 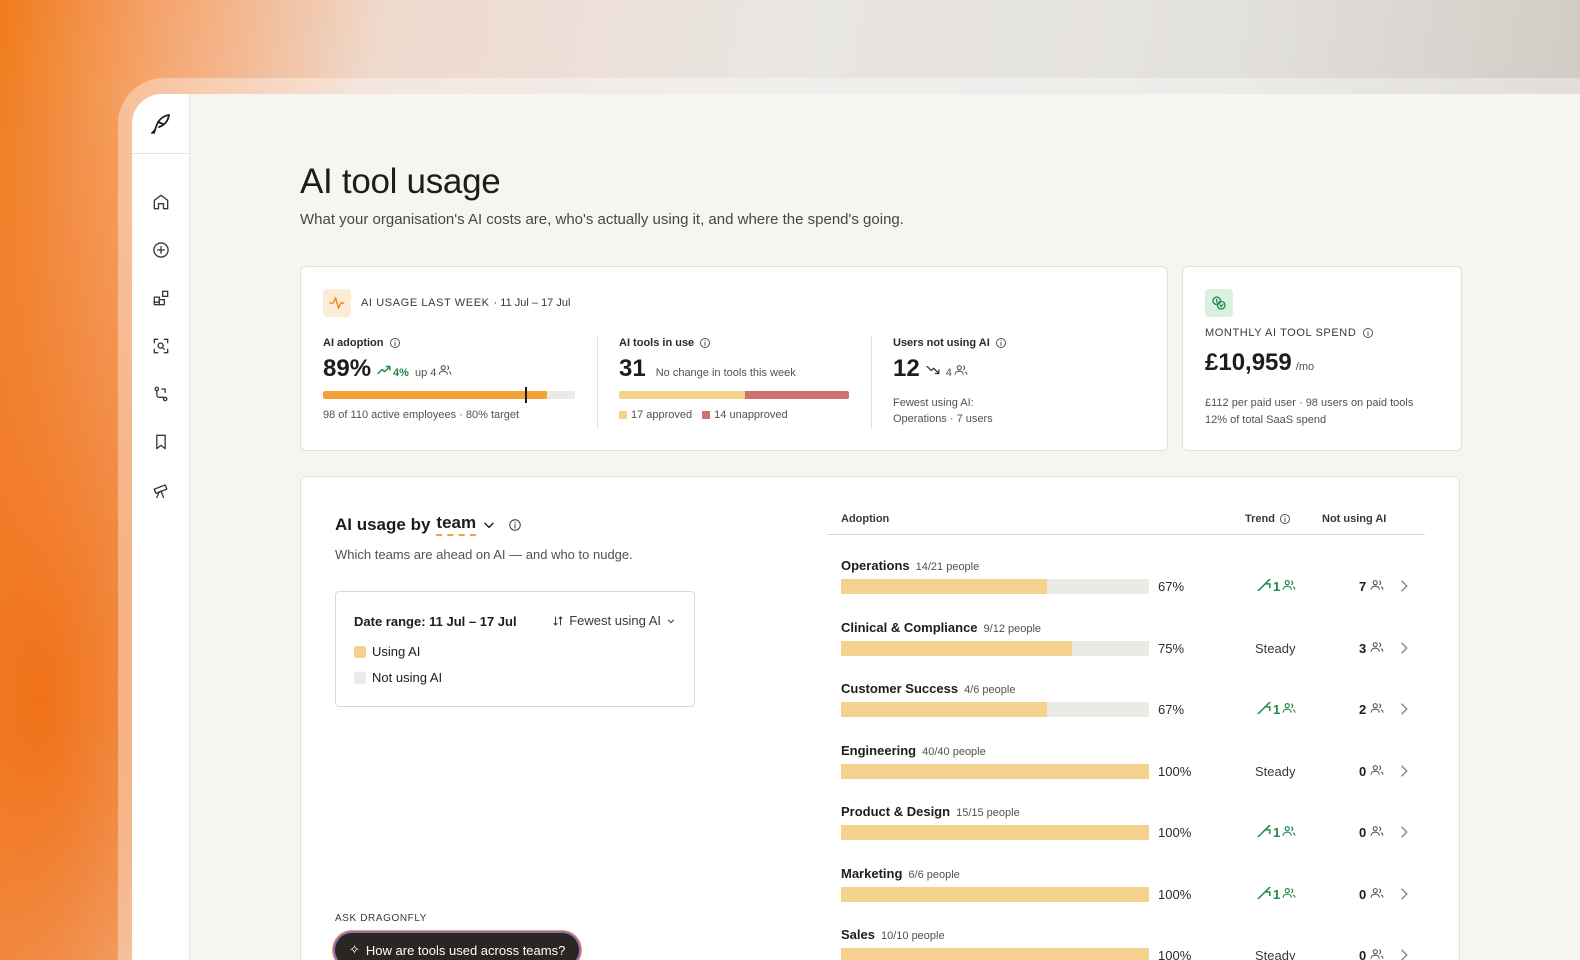 What do you see at coordinates (861, 943) in the screenshot?
I see `table-row: Sales 10/10 people 100% Steady 0` at bounding box center [861, 943].